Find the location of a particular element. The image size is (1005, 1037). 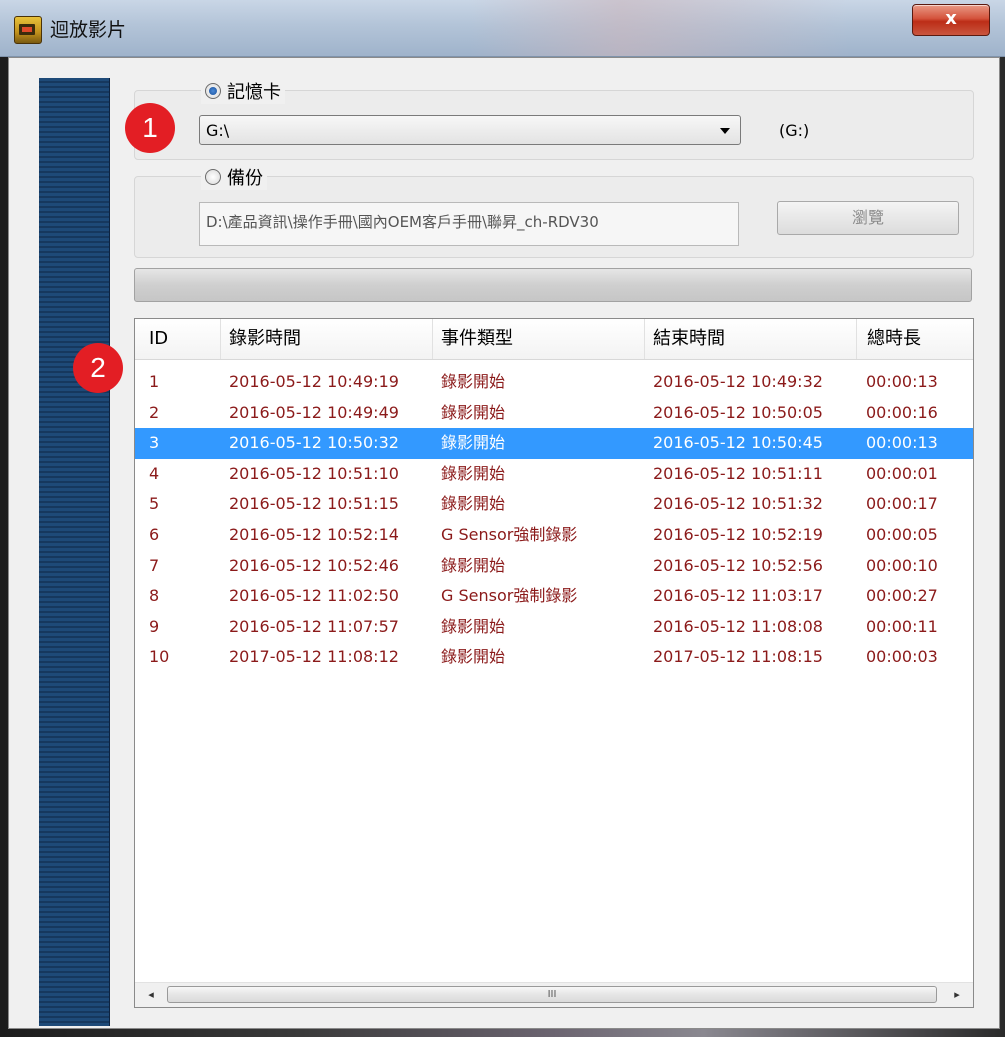

column-header-id: ID is located at coordinates (178, 339).